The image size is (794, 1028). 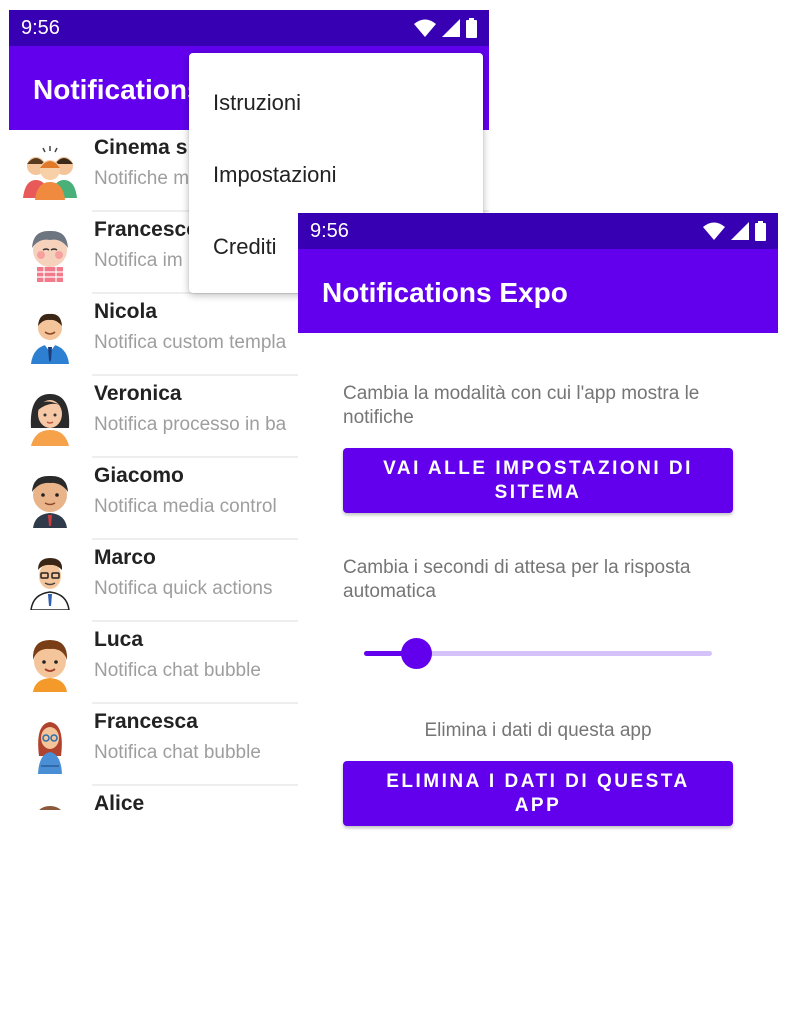 What do you see at coordinates (190, 424) in the screenshot?
I see `contact-subtitle: Notifica processo in ba` at bounding box center [190, 424].